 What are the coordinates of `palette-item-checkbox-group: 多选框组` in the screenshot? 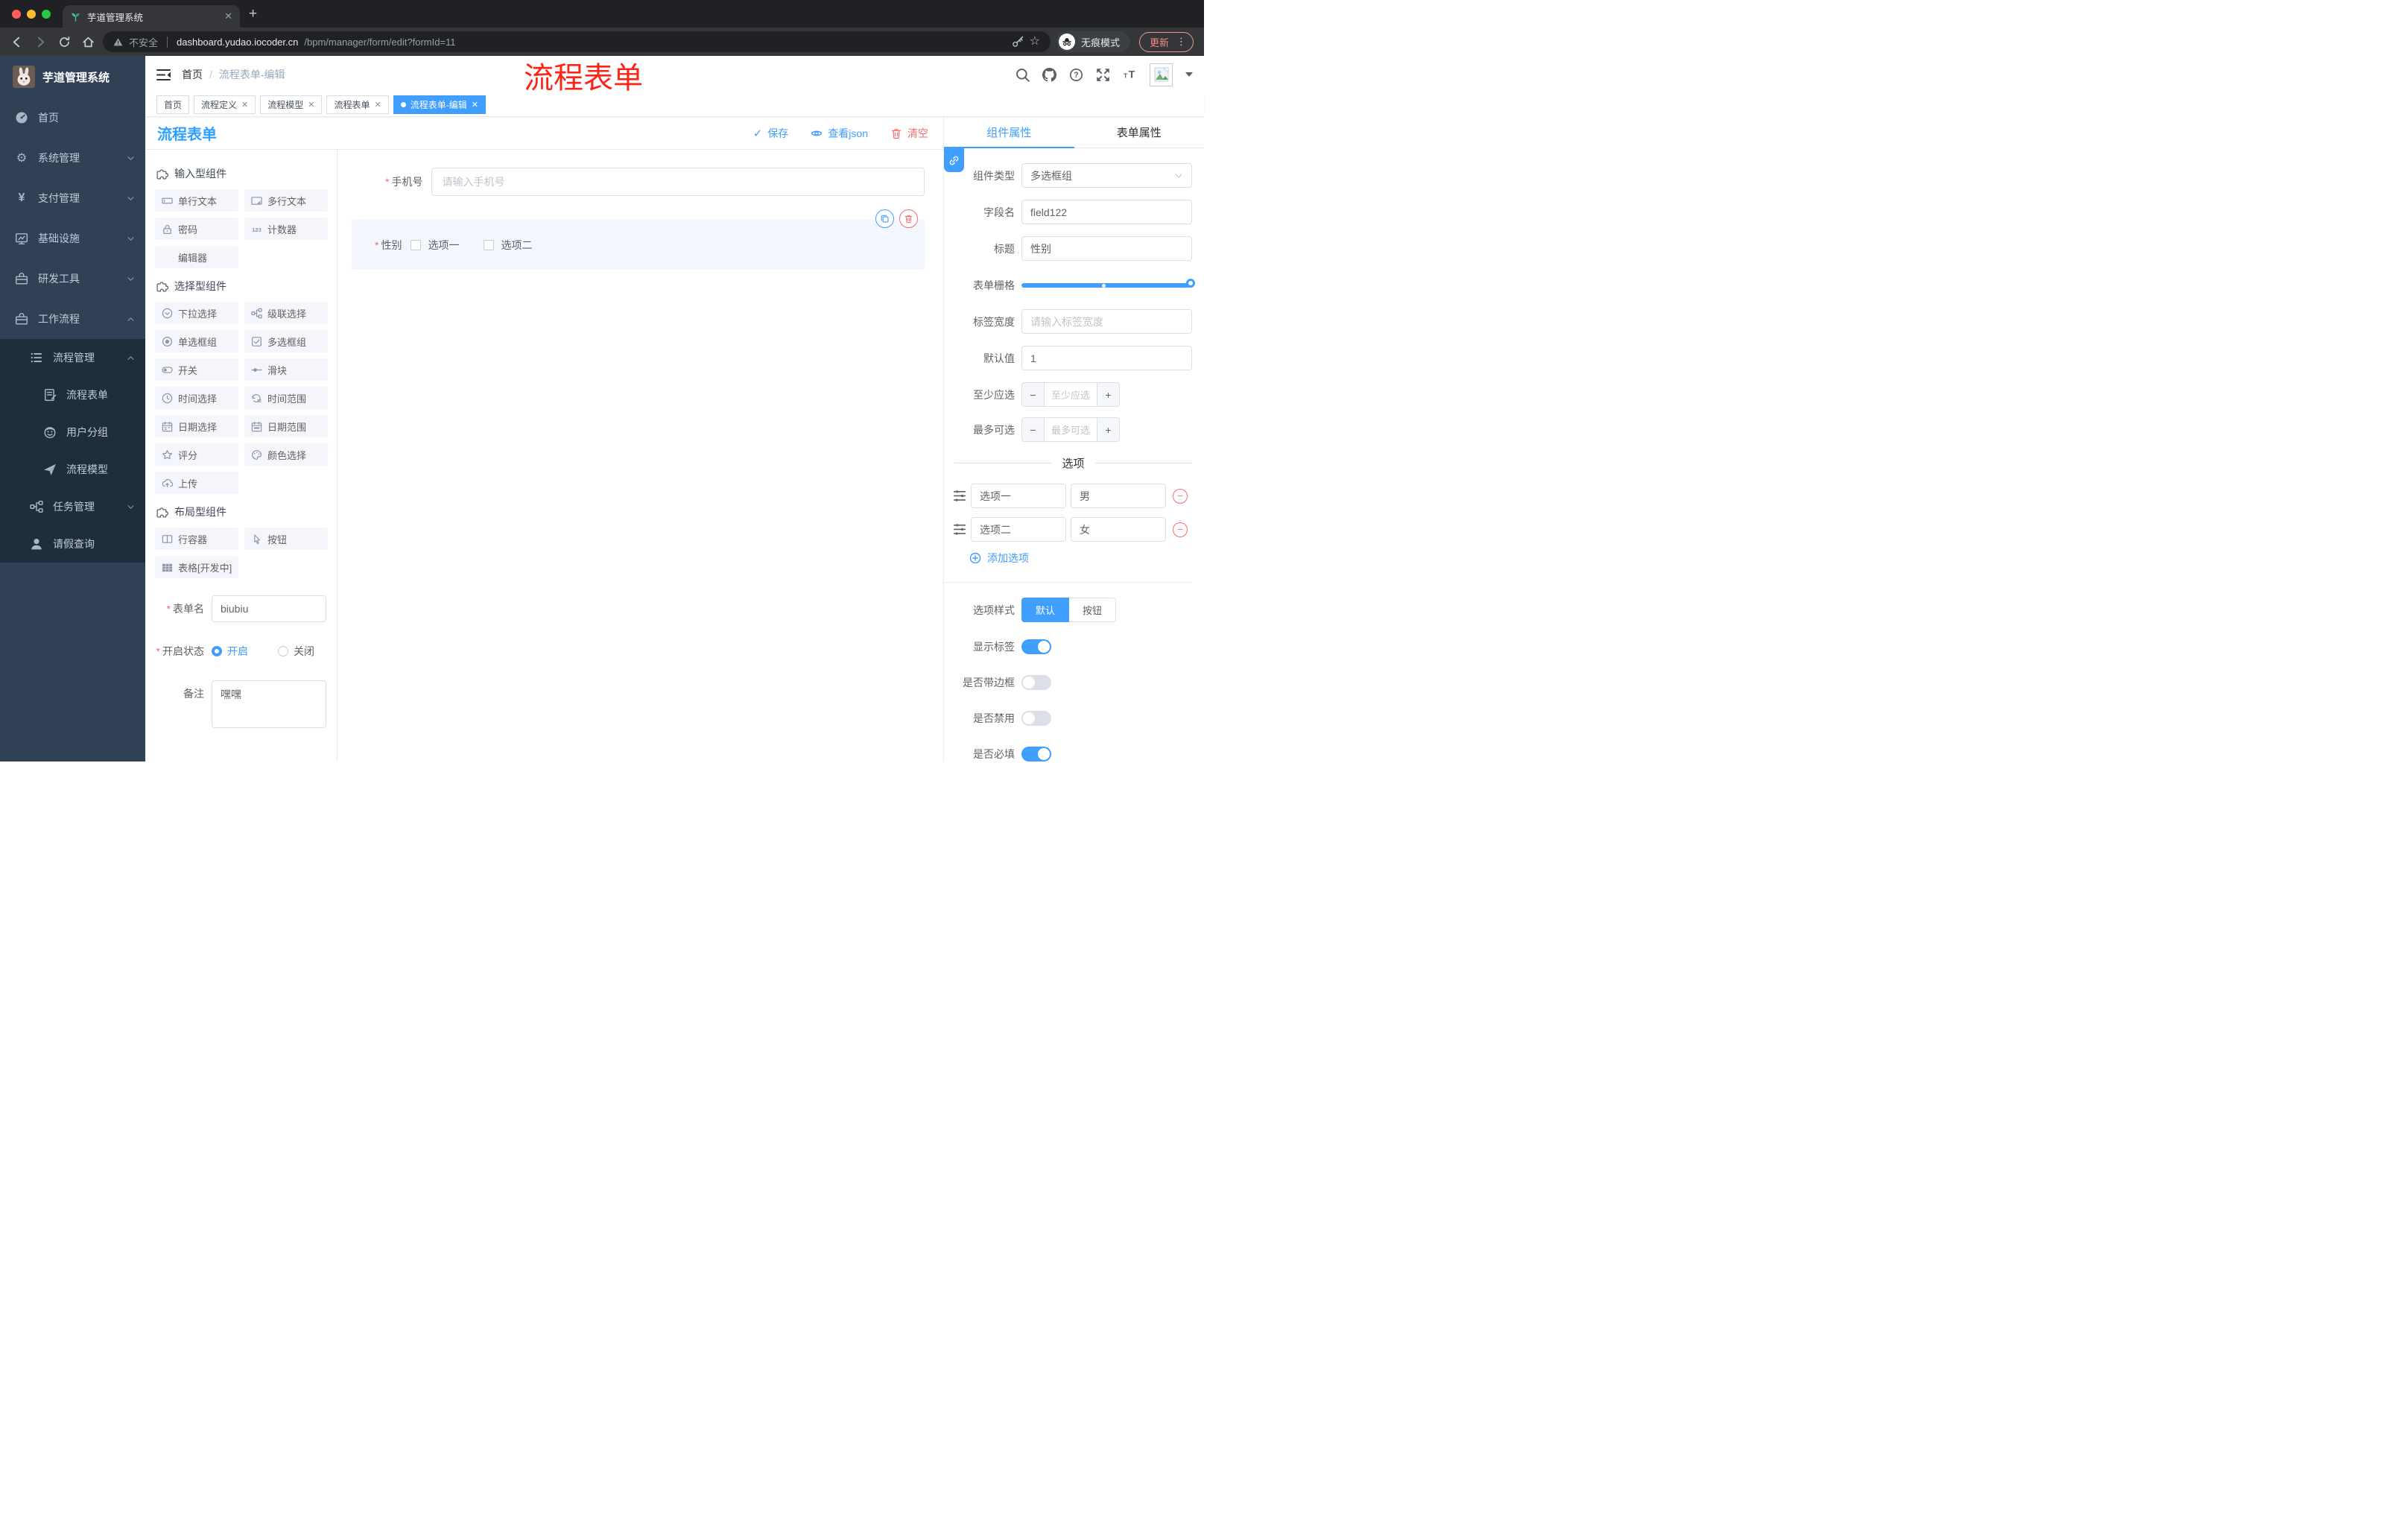 It's located at (286, 341).